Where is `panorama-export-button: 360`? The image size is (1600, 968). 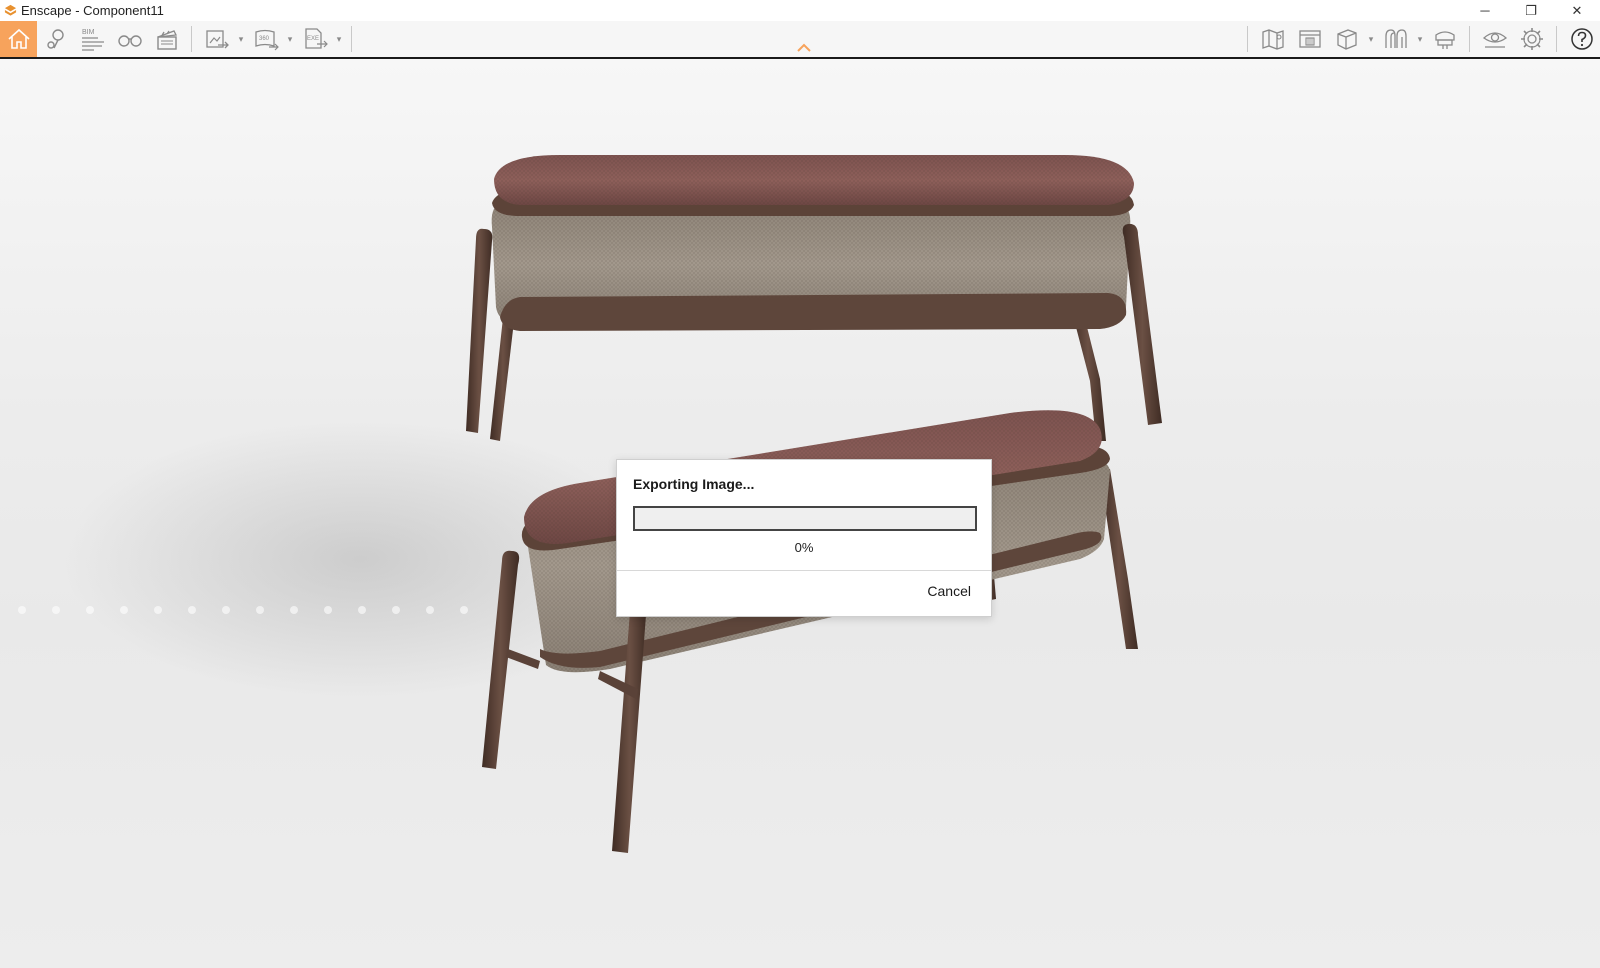 panorama-export-button: 360 is located at coordinates (265, 39).